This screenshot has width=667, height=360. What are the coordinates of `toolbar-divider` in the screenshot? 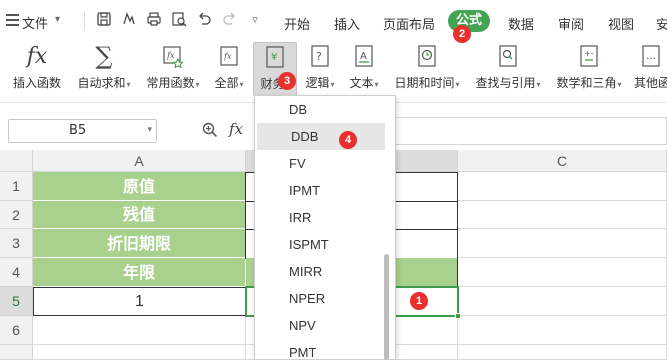 It's located at (84, 21).